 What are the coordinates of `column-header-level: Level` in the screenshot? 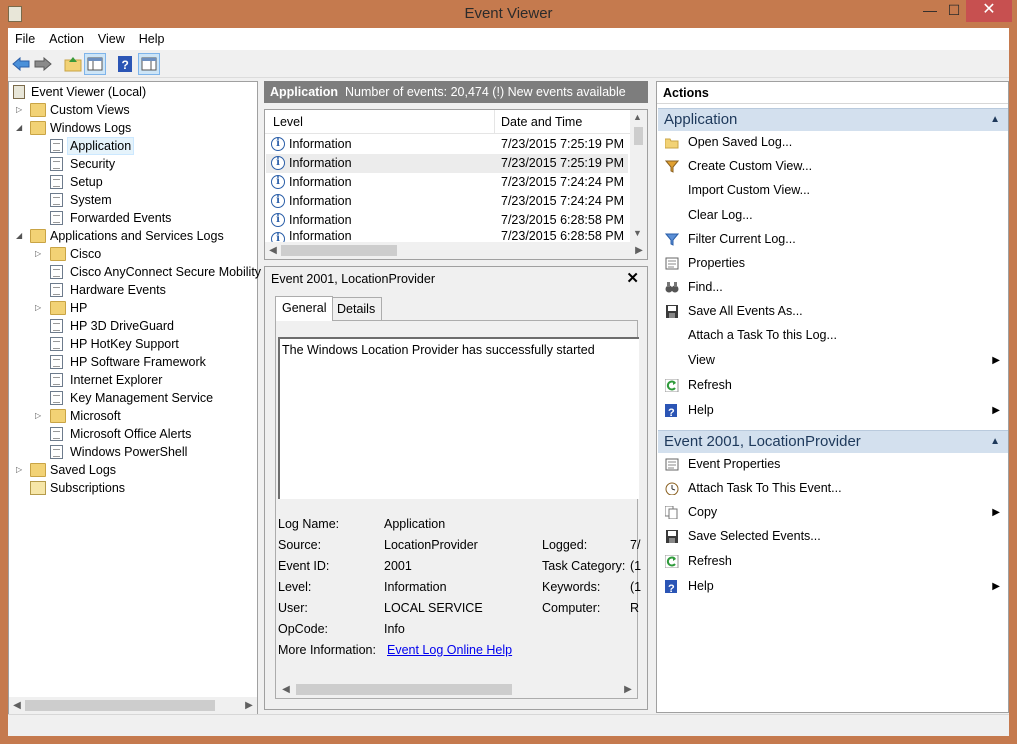 It's located at (288, 122).